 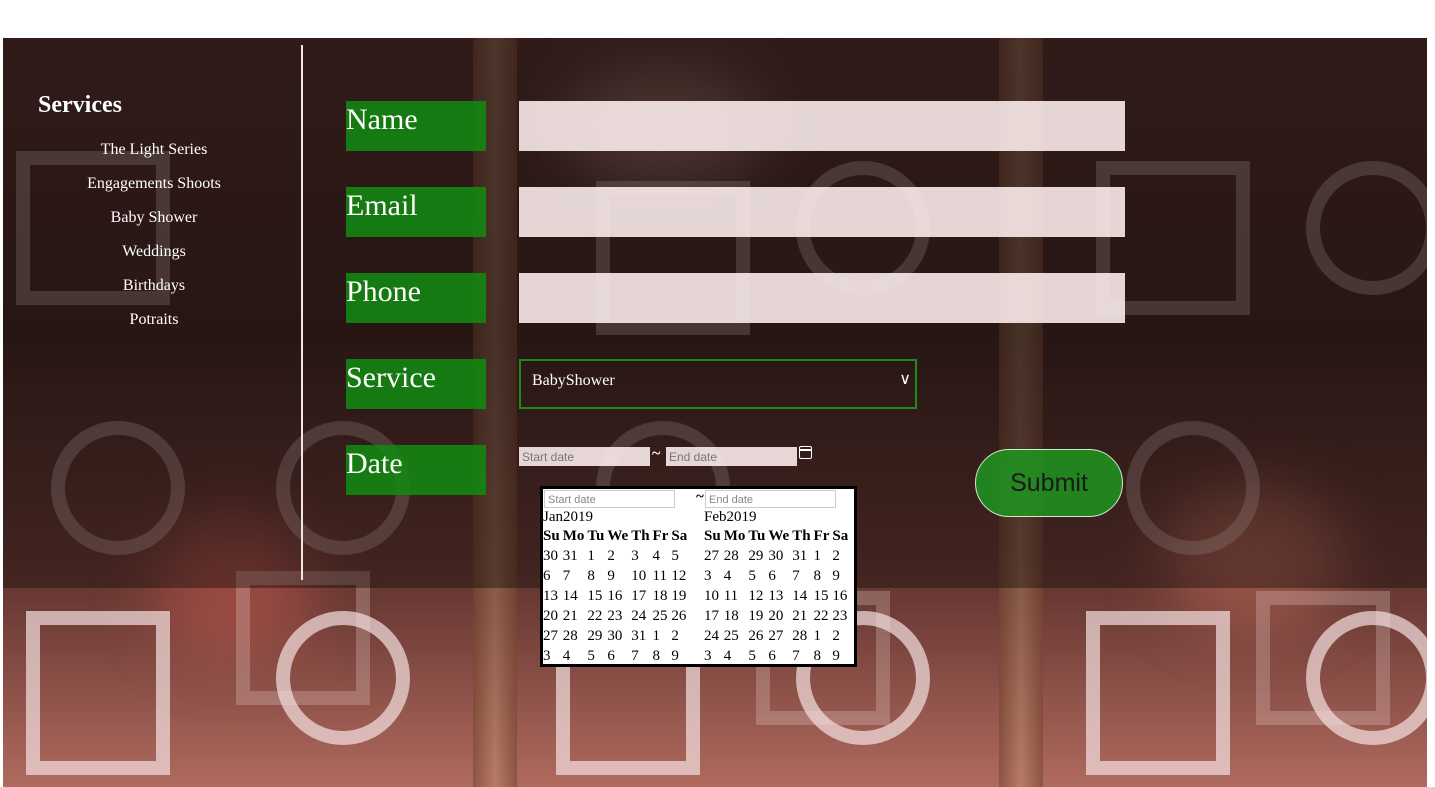 What do you see at coordinates (822, 212) in the screenshot?
I see `email-input` at bounding box center [822, 212].